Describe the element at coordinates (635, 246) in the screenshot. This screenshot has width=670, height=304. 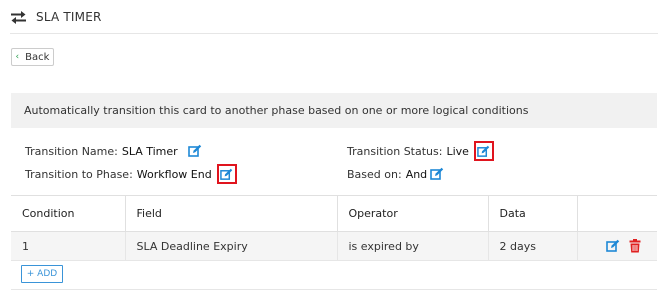
I see `trash-icon` at that location.